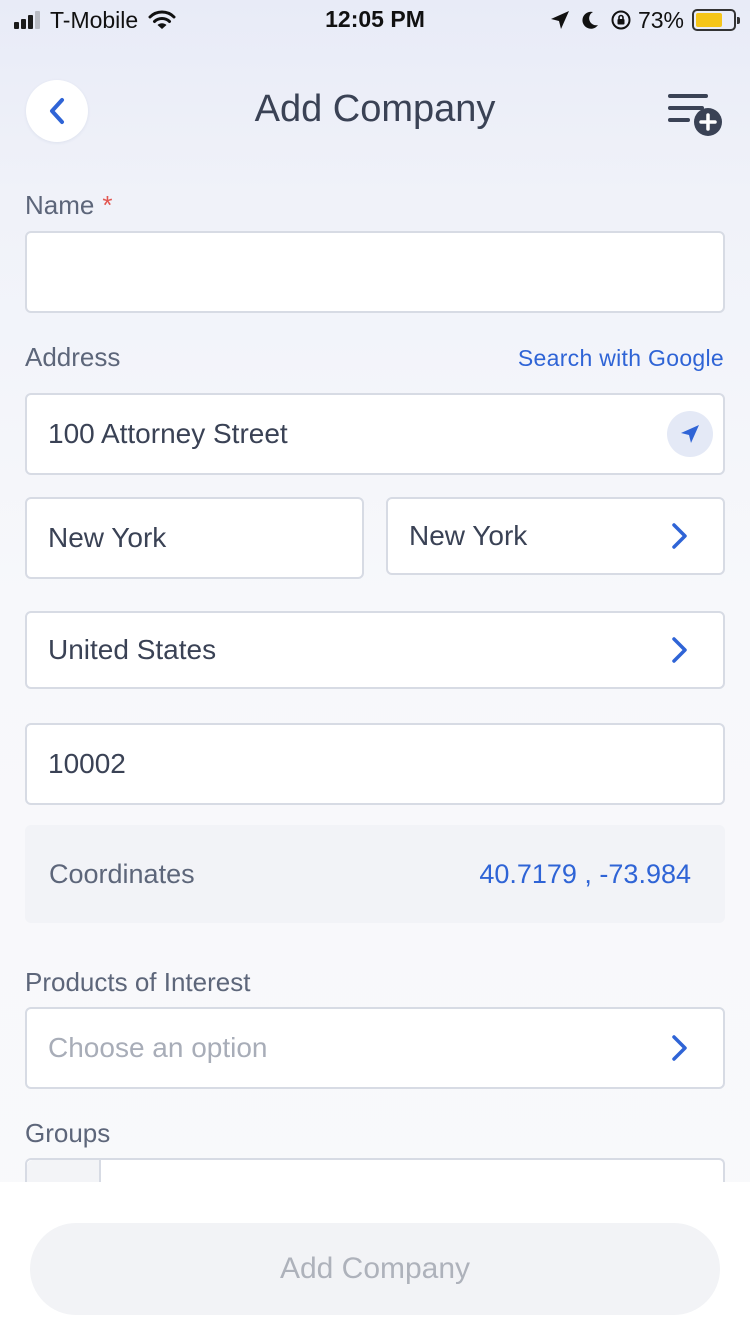  What do you see at coordinates (621, 358) in the screenshot?
I see `search-with-google-link: Search with Google` at bounding box center [621, 358].